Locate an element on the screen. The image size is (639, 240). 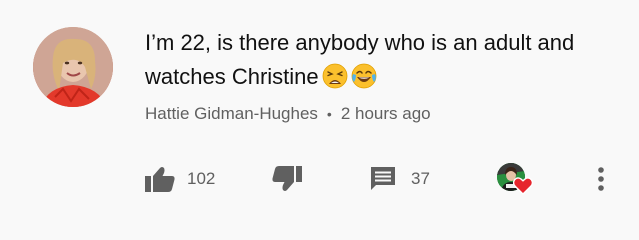
like-count: 102 is located at coordinates (201, 178).